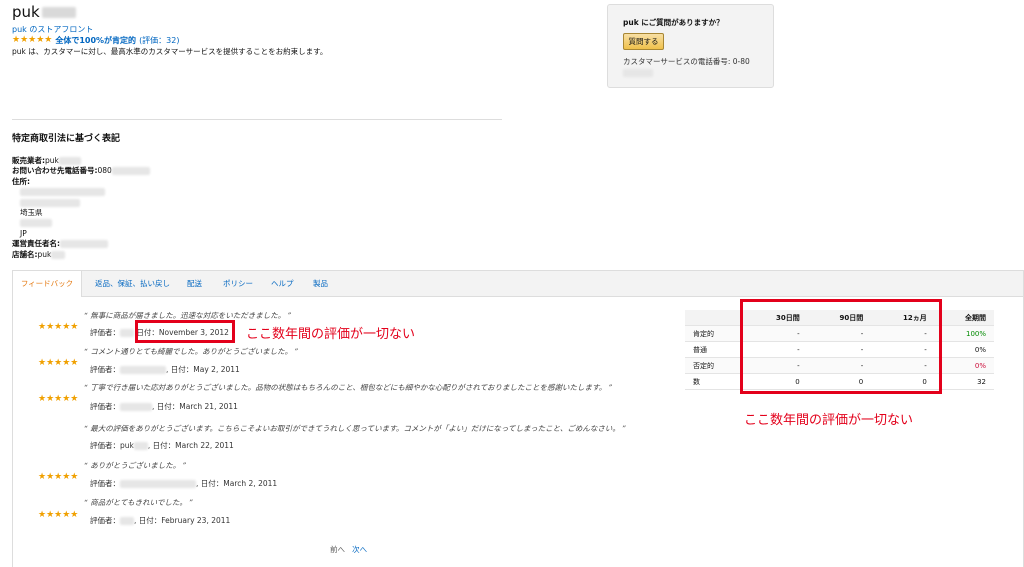 The width and height of the screenshot is (1024, 567). I want to click on stats-header: 全期間, so click(964, 318).